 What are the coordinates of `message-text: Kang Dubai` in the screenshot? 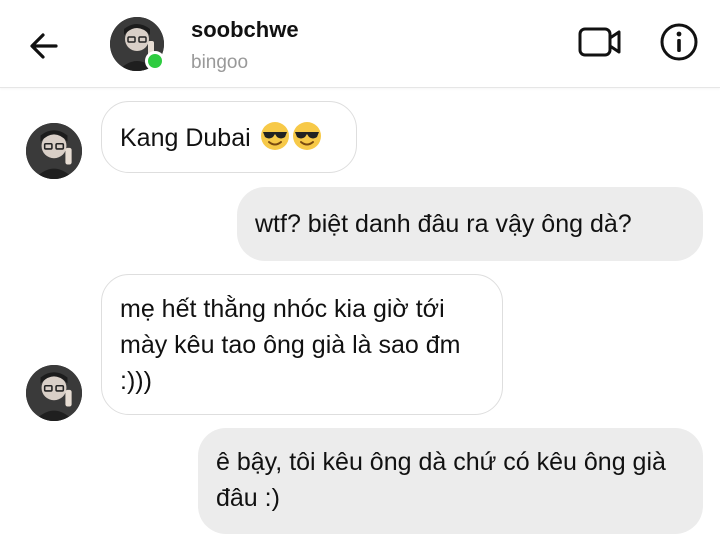 It's located at (185, 138).